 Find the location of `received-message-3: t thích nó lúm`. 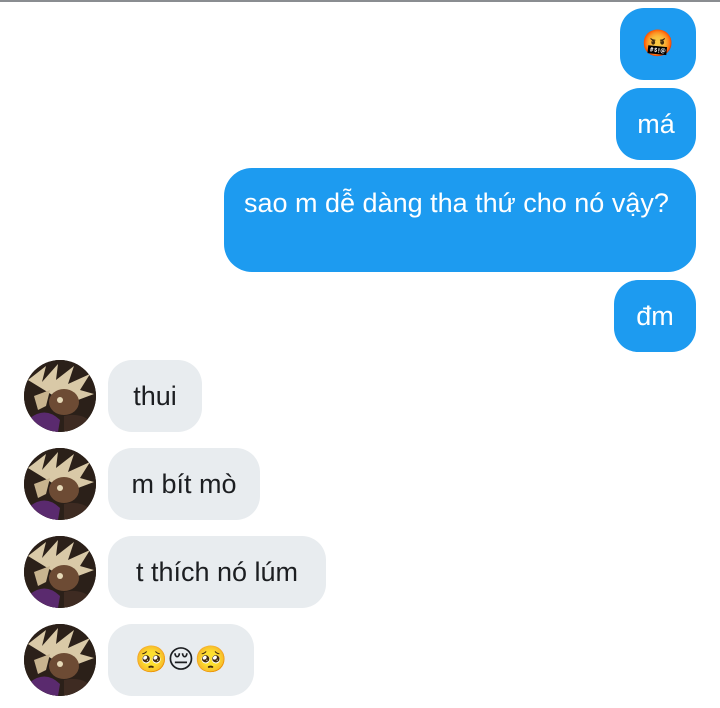

received-message-3: t thích nó lúm is located at coordinates (217, 572).